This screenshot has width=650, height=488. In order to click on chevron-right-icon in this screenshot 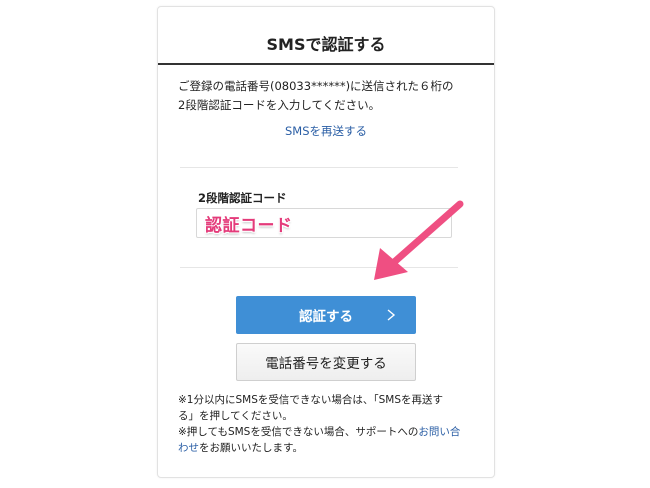, I will do `click(391, 315)`.